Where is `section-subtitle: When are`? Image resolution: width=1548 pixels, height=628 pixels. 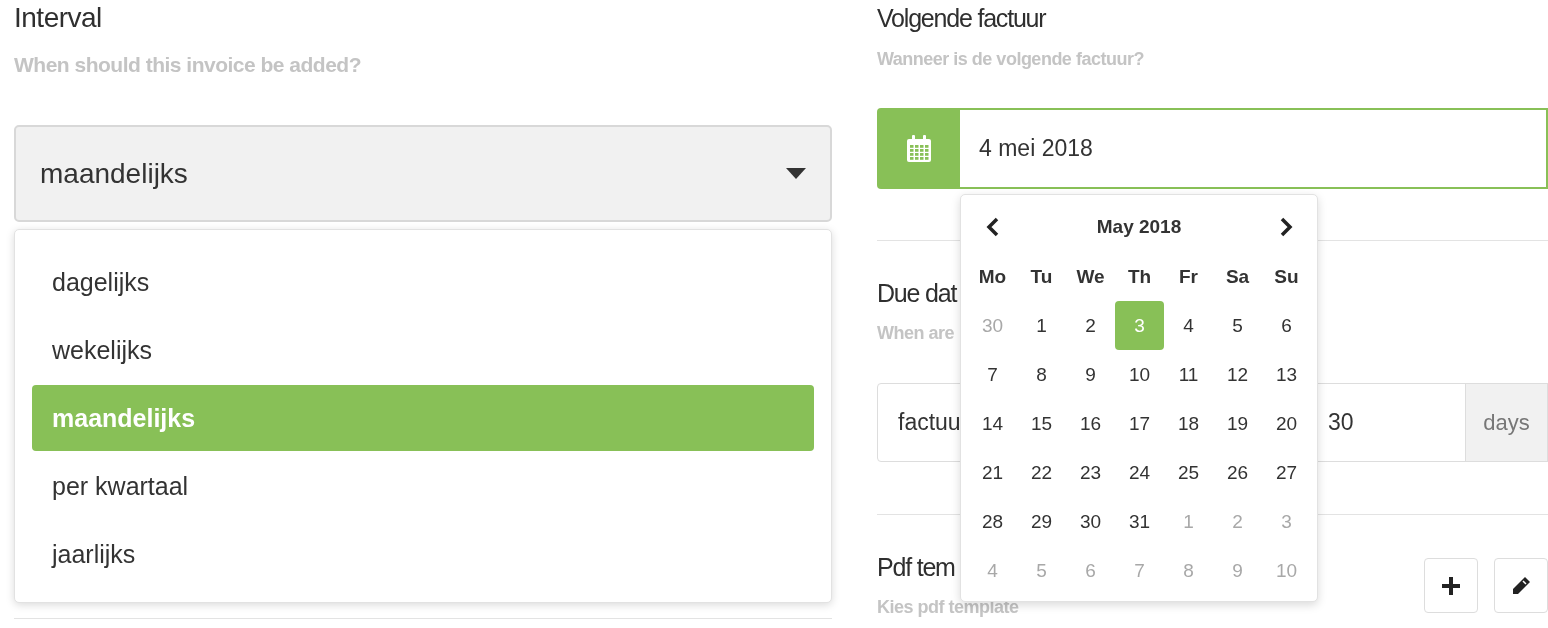 section-subtitle: When are is located at coordinates (916, 333).